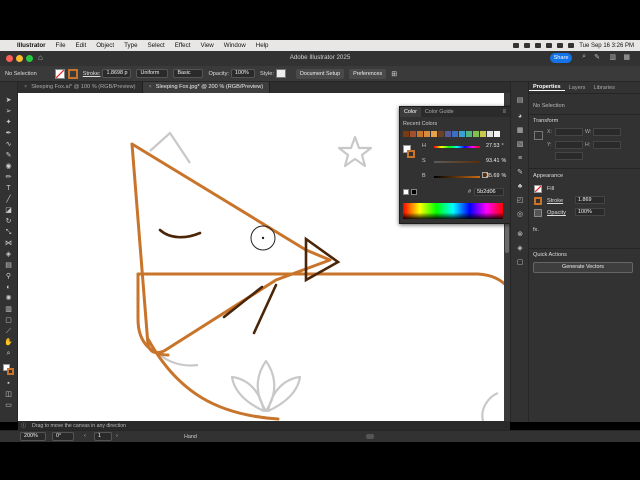 The height and width of the screenshot is (480, 640). Describe the element at coordinates (8, 287) in the screenshot. I see `blend-tool-icon: ◐` at that location.